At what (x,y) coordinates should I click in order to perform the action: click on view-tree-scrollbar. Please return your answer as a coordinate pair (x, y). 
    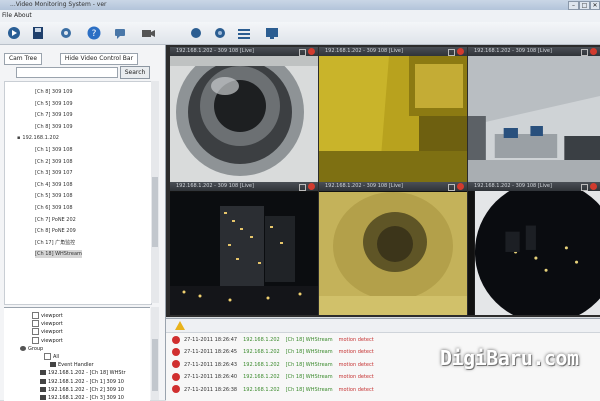
    Looking at the image, I should click on (155, 353).